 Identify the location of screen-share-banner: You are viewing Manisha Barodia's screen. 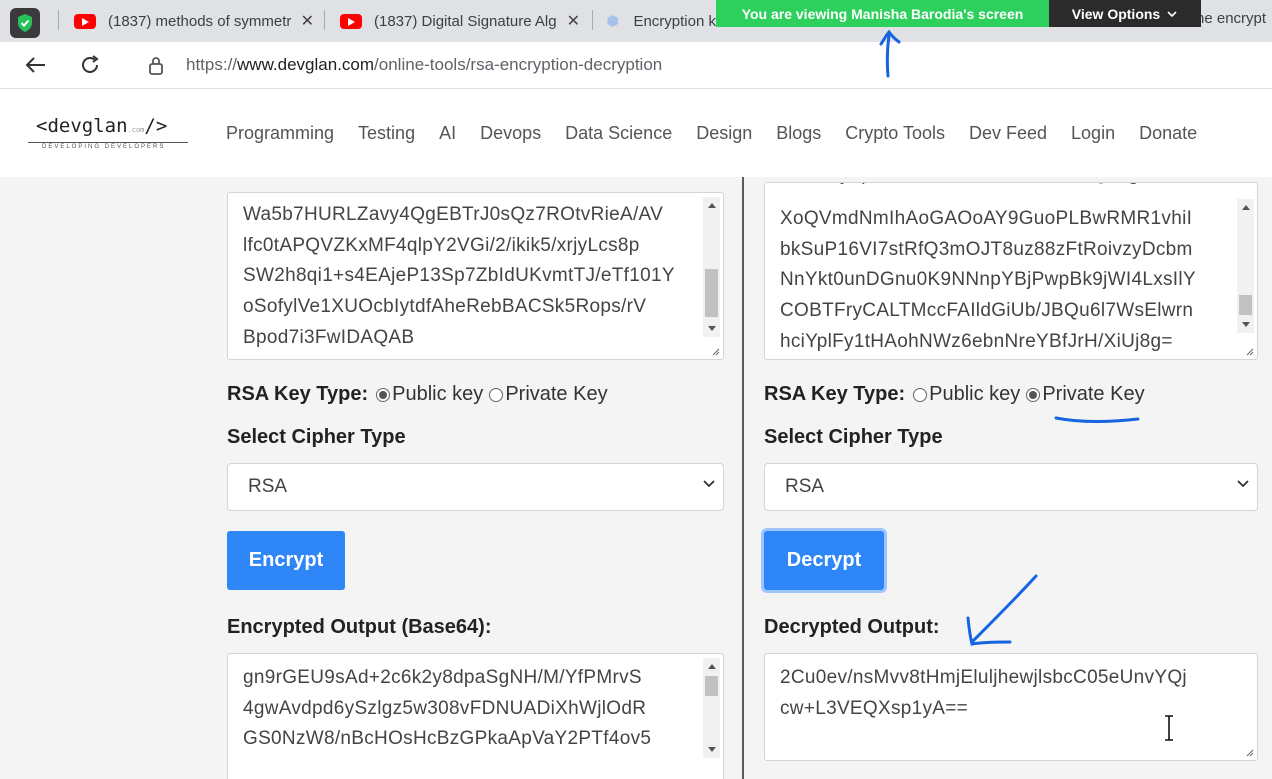
(882, 13).